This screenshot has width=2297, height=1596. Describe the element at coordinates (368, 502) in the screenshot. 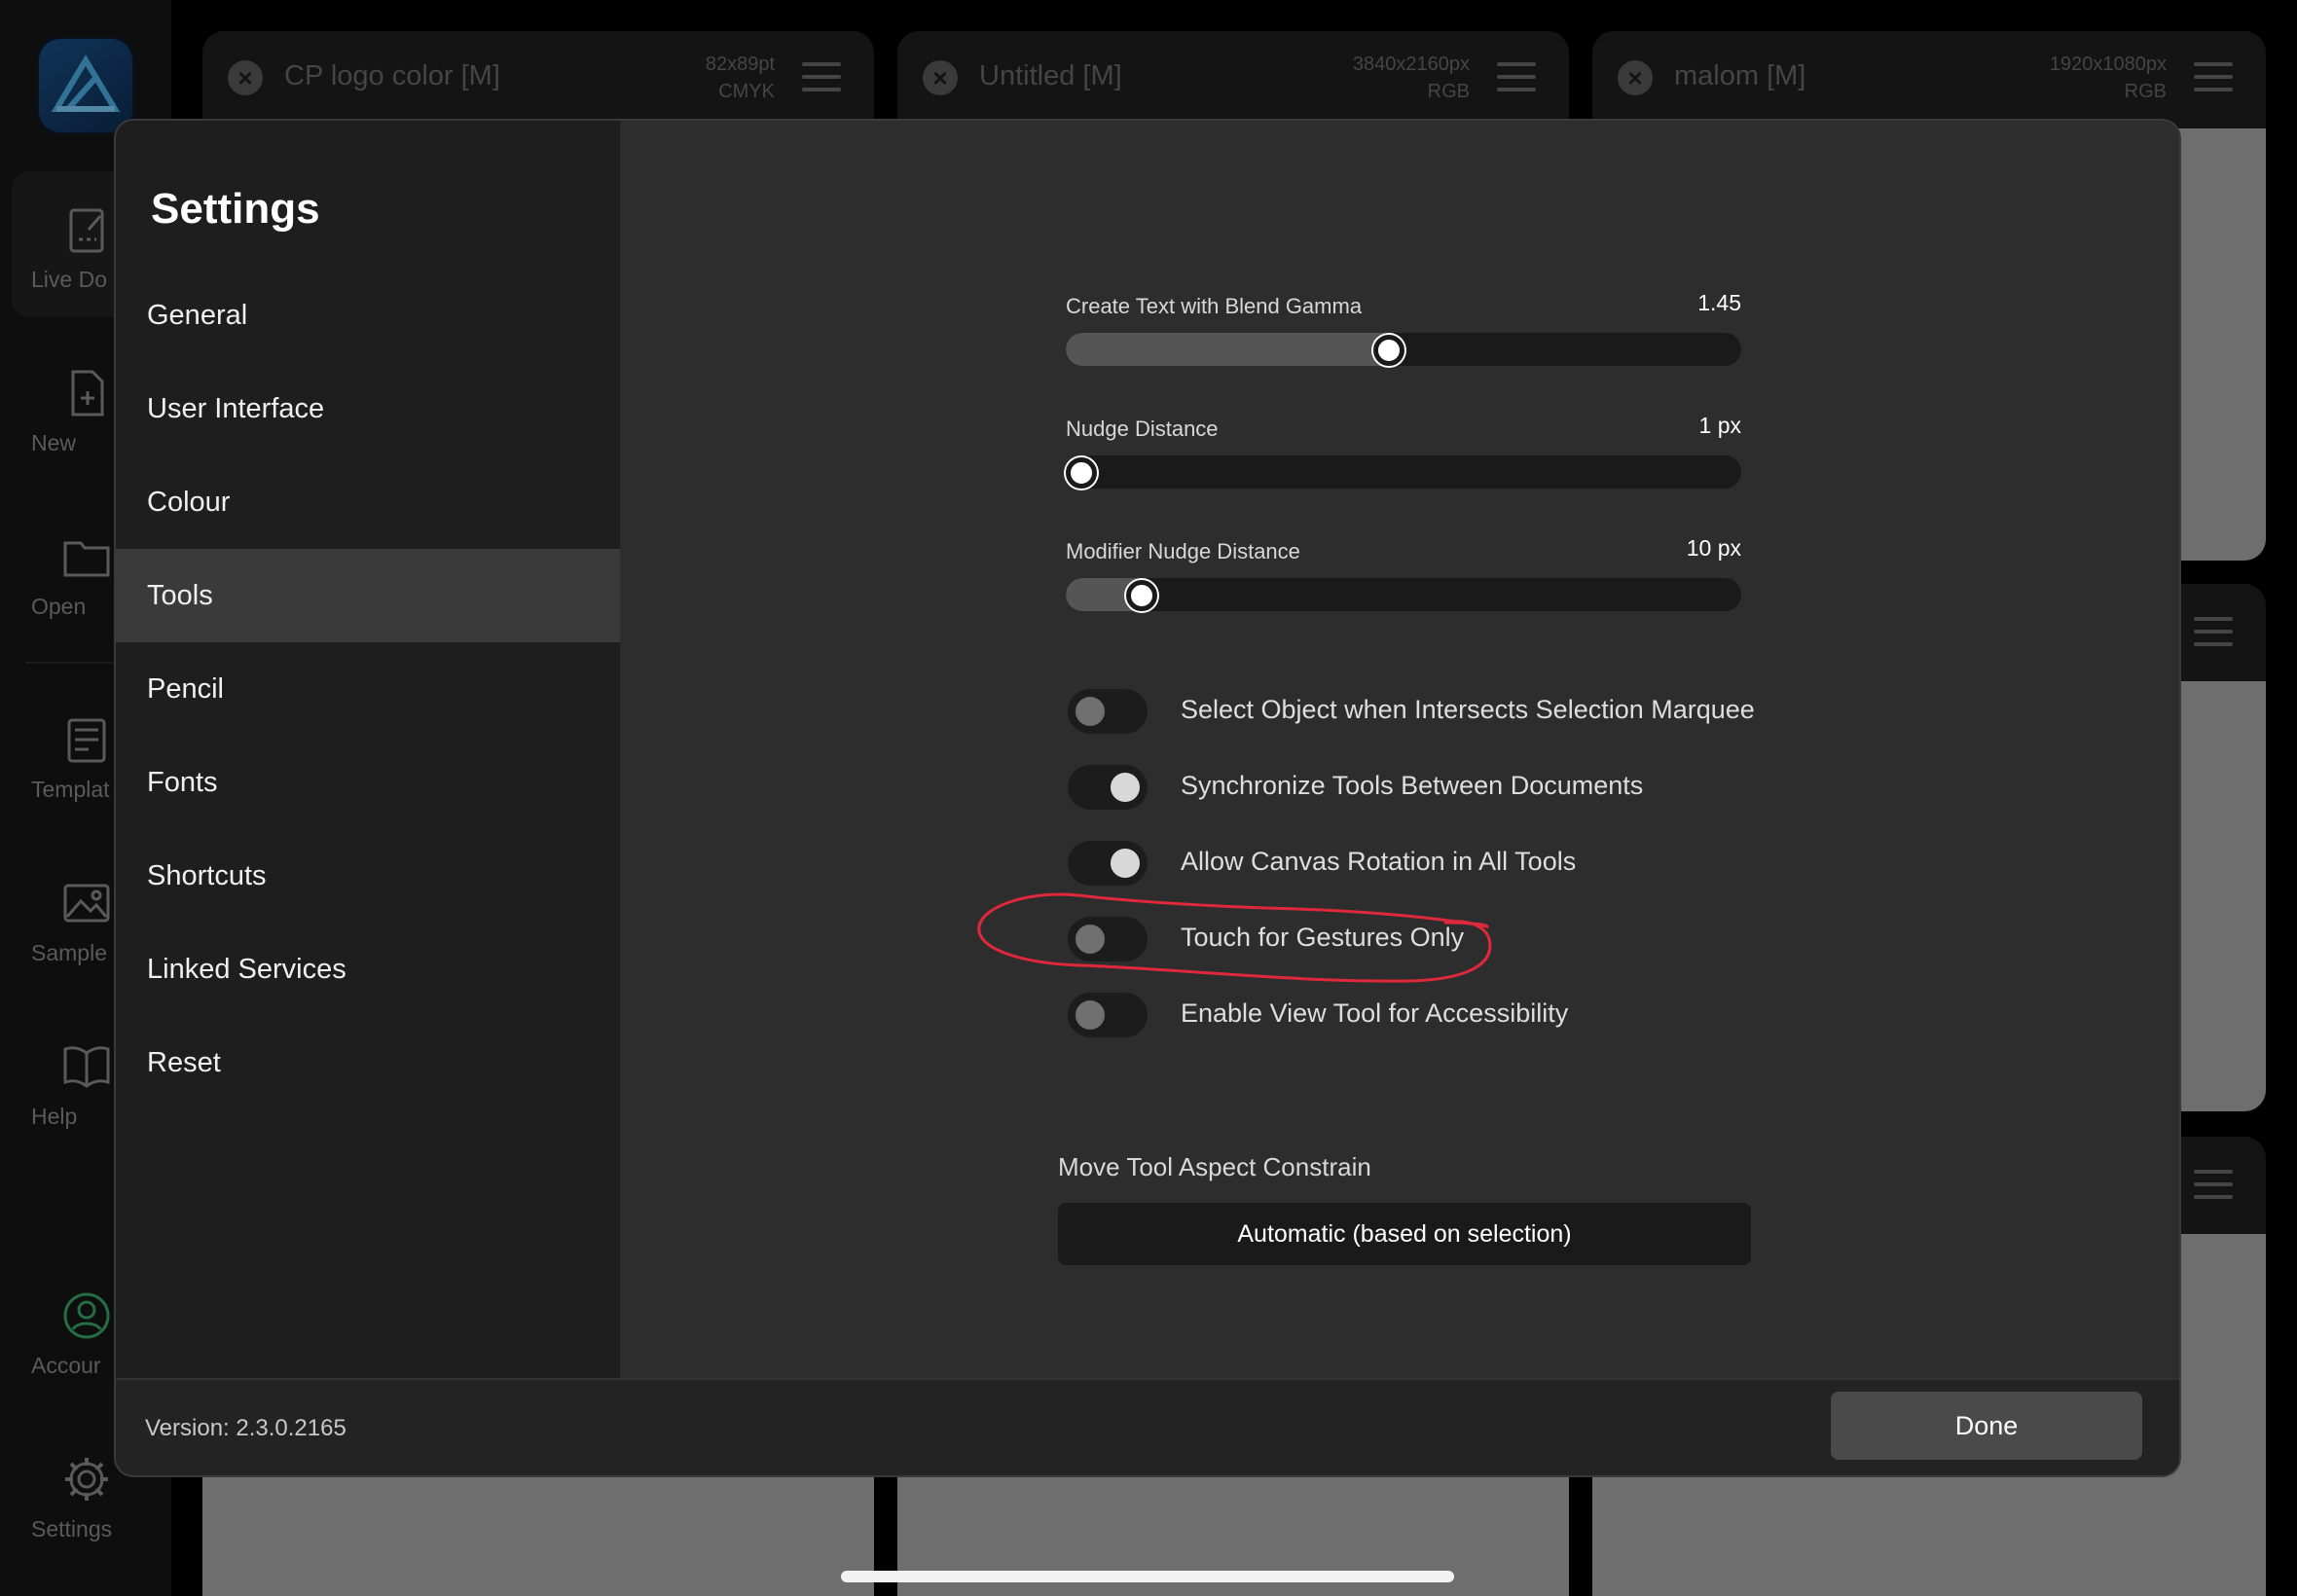

I see `nav-item-colour: Colour` at that location.